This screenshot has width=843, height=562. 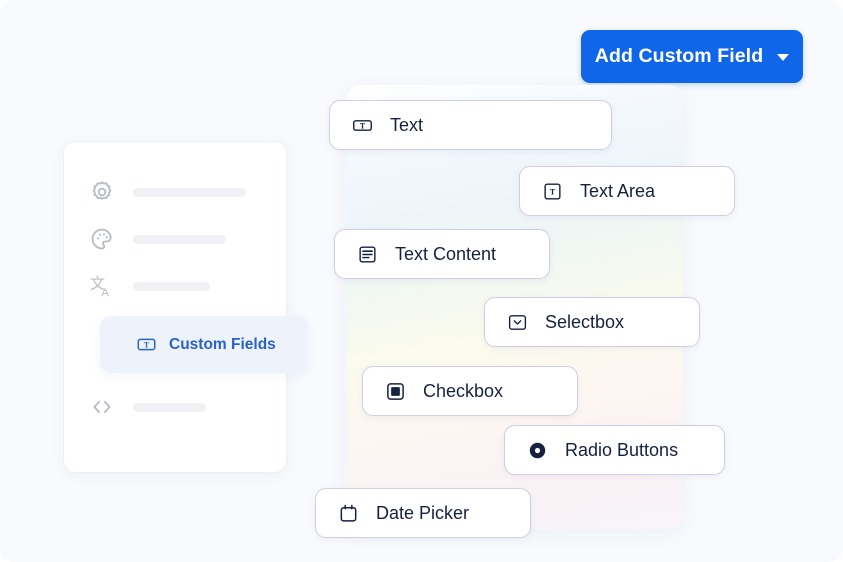 What do you see at coordinates (517, 322) in the screenshot?
I see `selectbox-icon` at bounding box center [517, 322].